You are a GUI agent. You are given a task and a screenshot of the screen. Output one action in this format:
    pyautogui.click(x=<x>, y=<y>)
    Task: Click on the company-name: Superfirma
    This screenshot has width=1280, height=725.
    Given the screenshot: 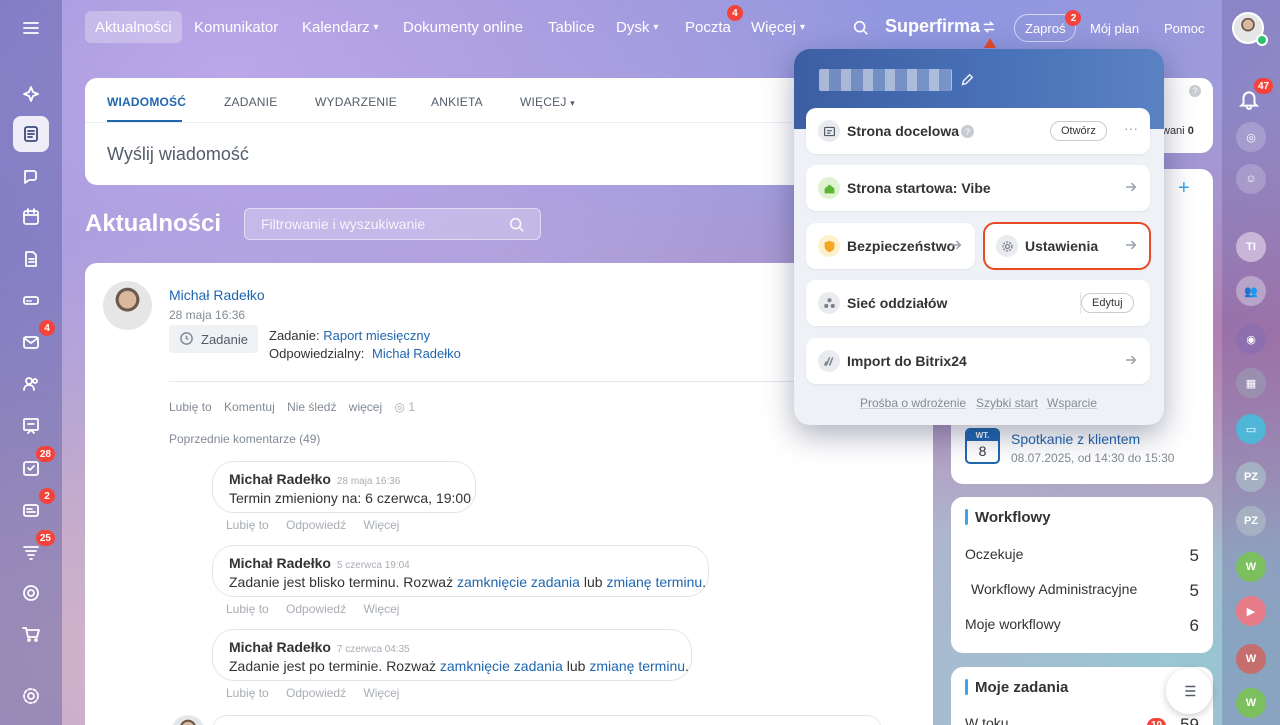 What is the action you would take?
    pyautogui.click(x=932, y=26)
    